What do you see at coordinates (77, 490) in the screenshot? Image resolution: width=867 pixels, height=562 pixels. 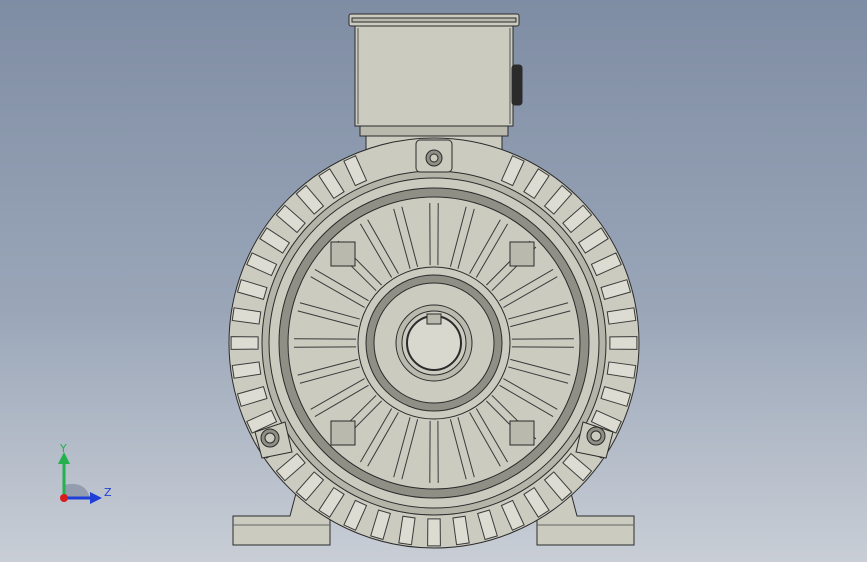 I see `triad-xy-plane` at bounding box center [77, 490].